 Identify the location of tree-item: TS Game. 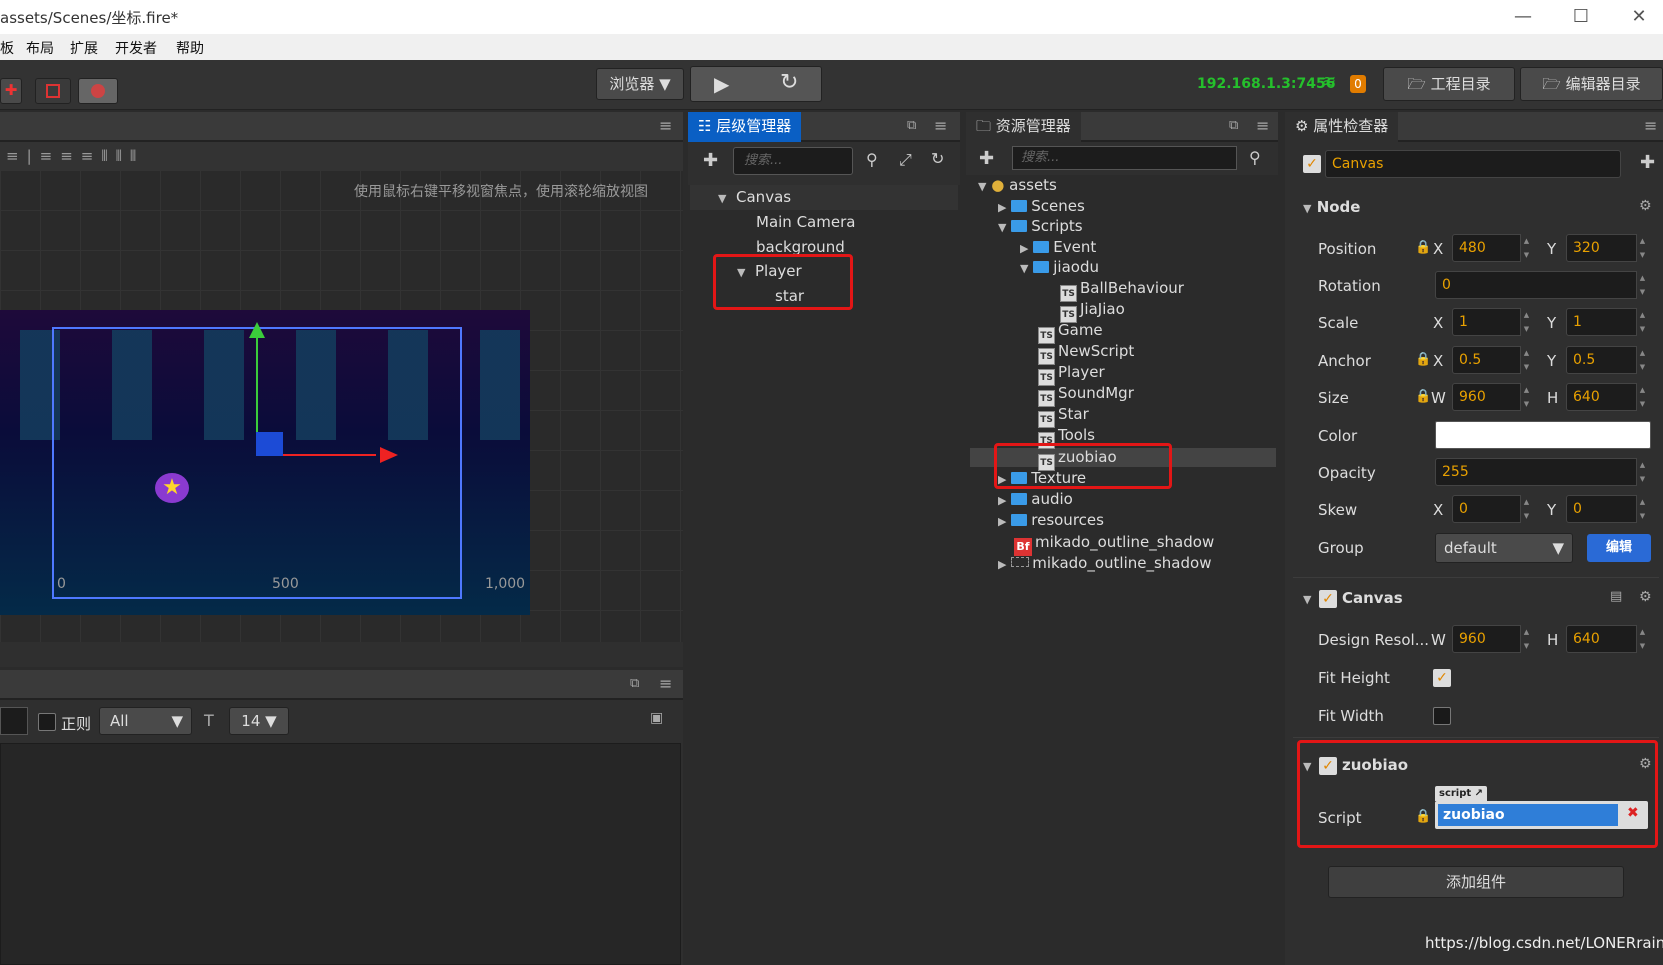
(1070, 332).